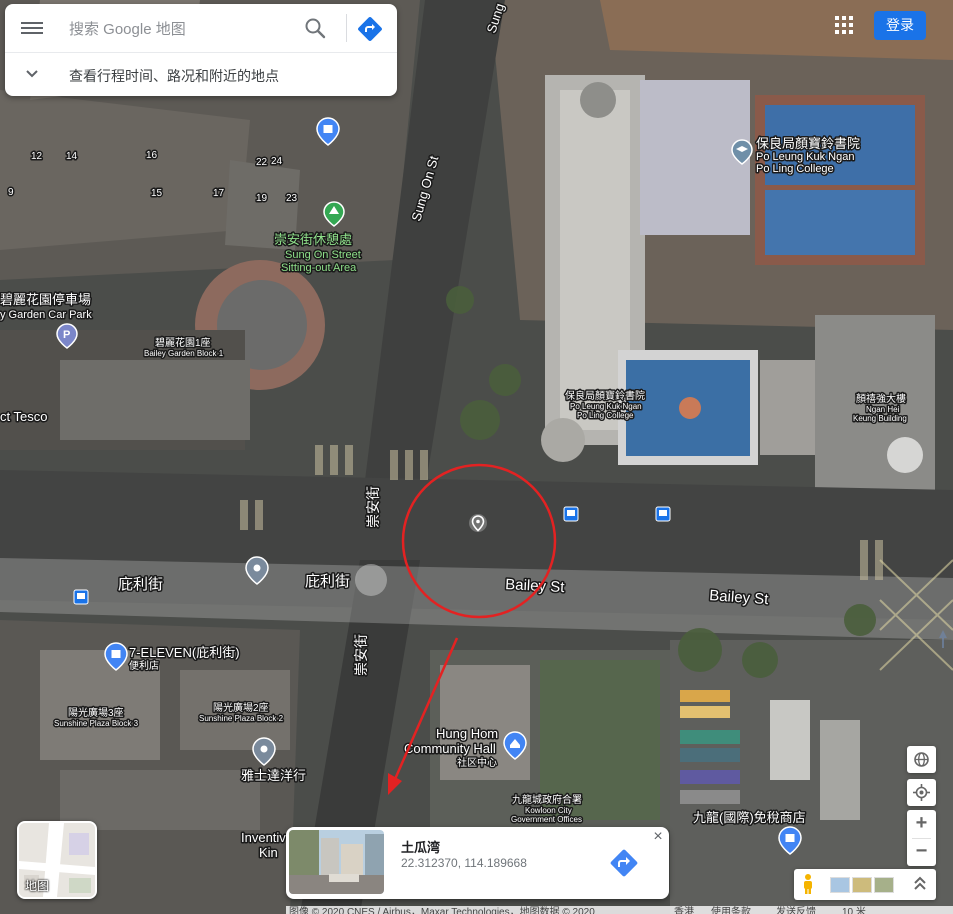  I want to click on selected-location-pin-icon, so click(478, 523).